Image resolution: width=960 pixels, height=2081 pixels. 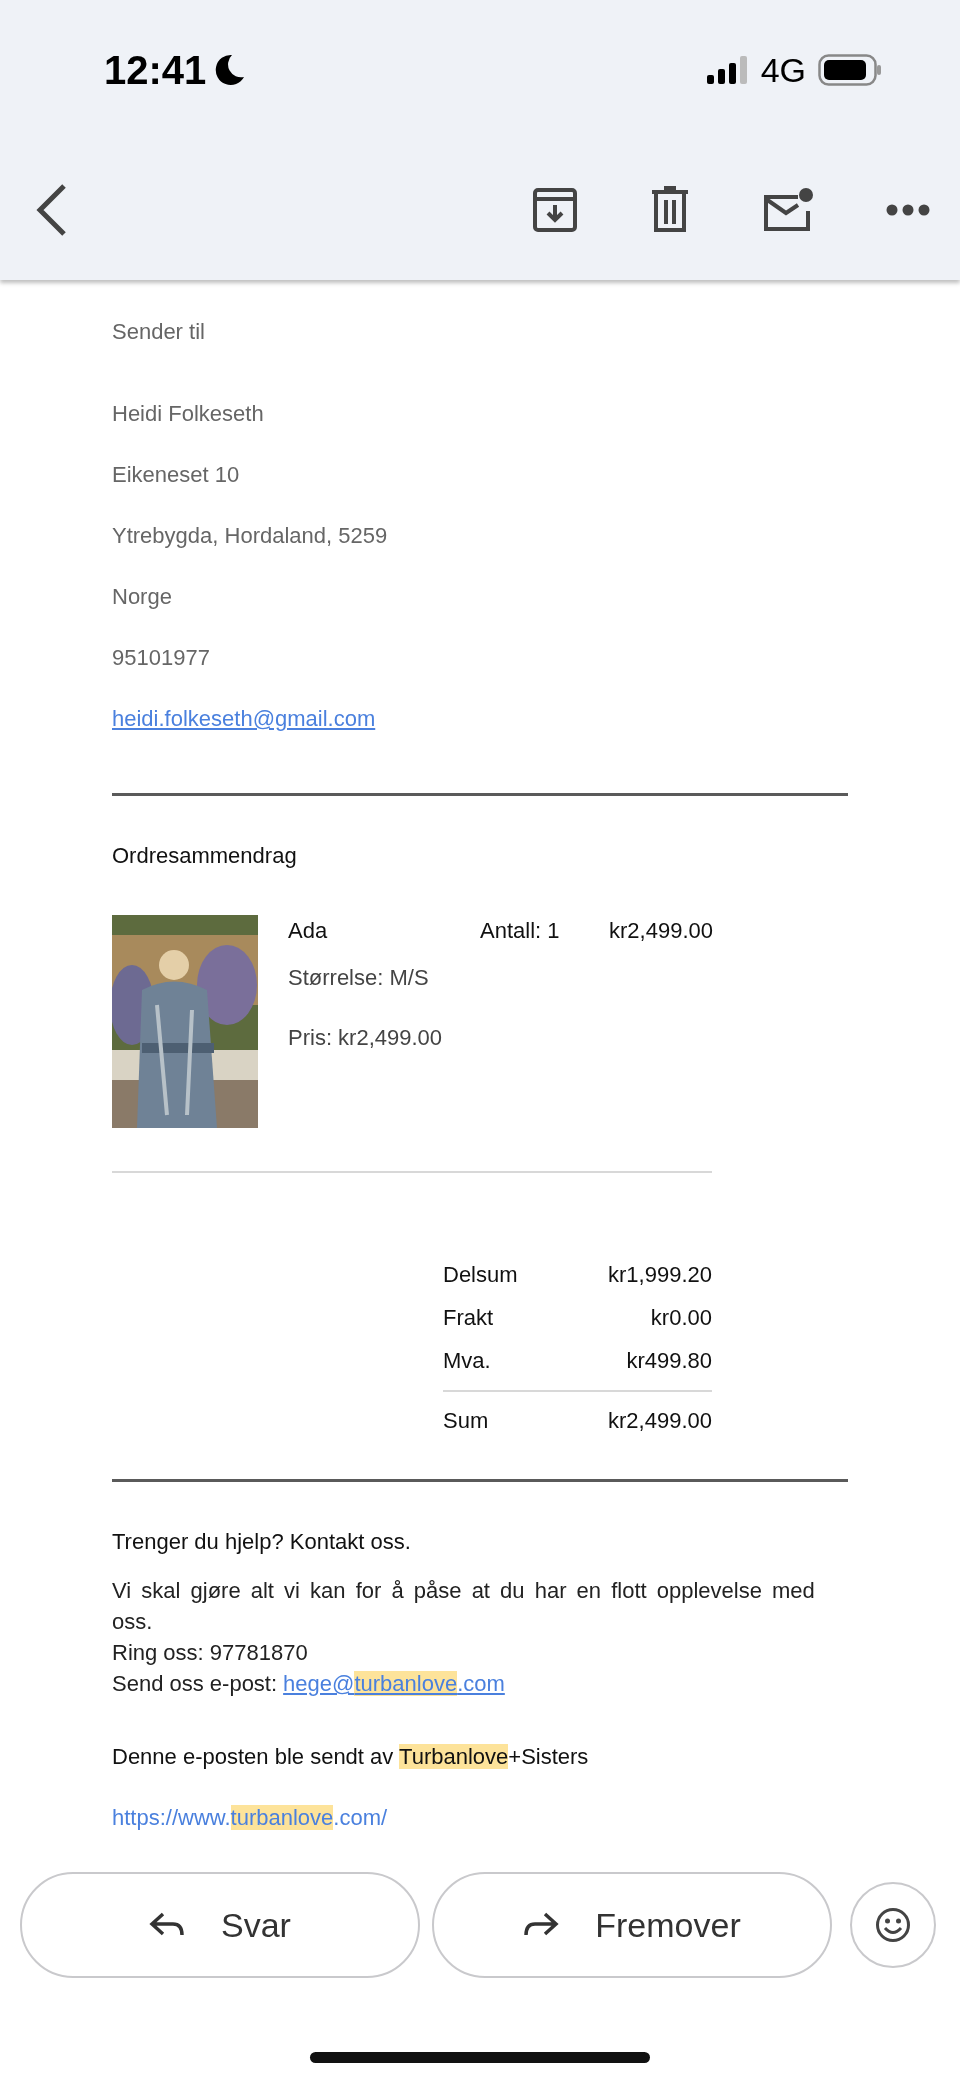 I want to click on address-line: Eikeneset 10, so click(x=176, y=475).